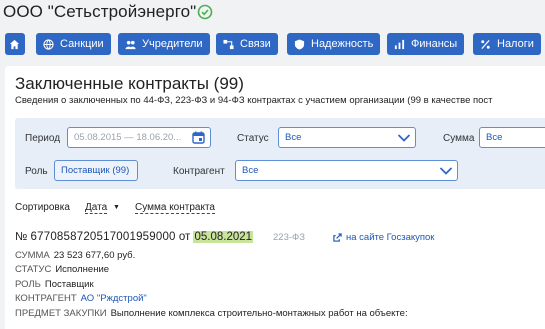 This screenshot has width=545, height=329. Describe the element at coordinates (494, 137) in the screenshot. I see `amount-value: Все` at that location.